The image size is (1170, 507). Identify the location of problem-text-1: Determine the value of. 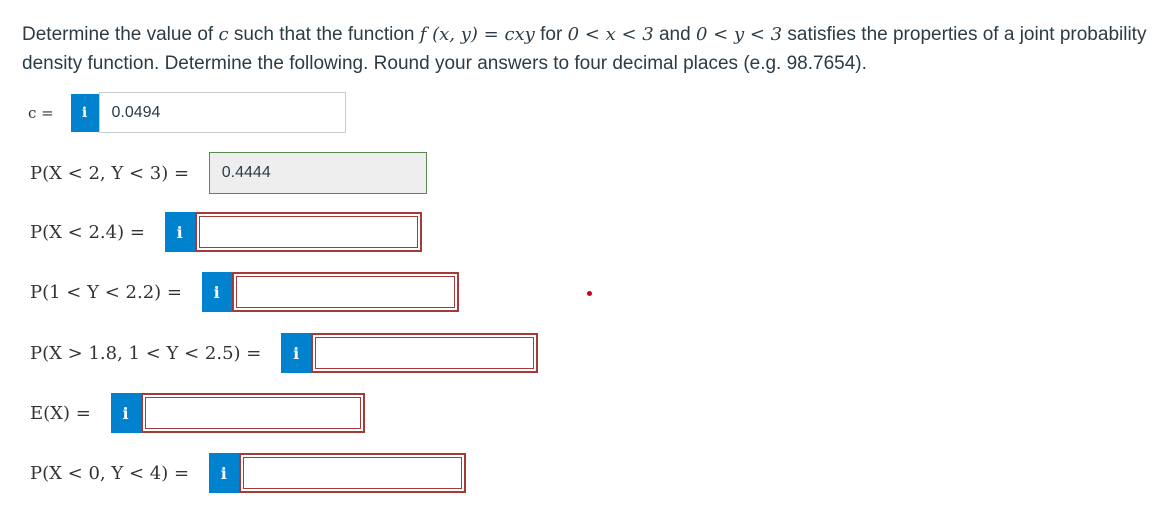
(120, 34).